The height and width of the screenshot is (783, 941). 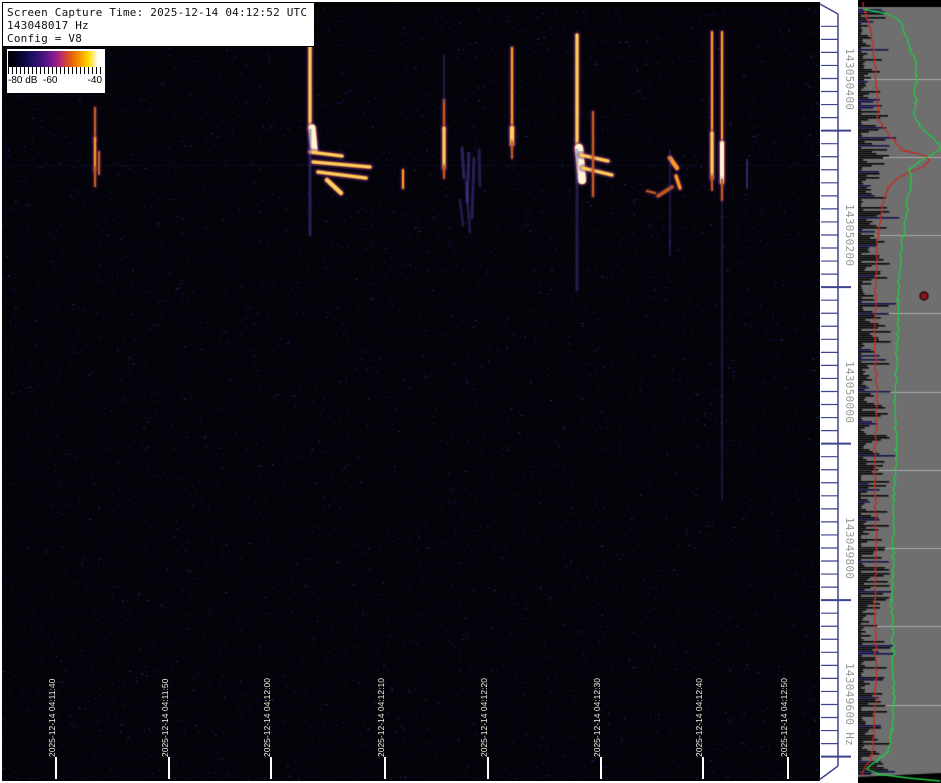 What do you see at coordinates (849, 392) in the screenshot?
I see `frequency-tick-label: 143050000` at bounding box center [849, 392].